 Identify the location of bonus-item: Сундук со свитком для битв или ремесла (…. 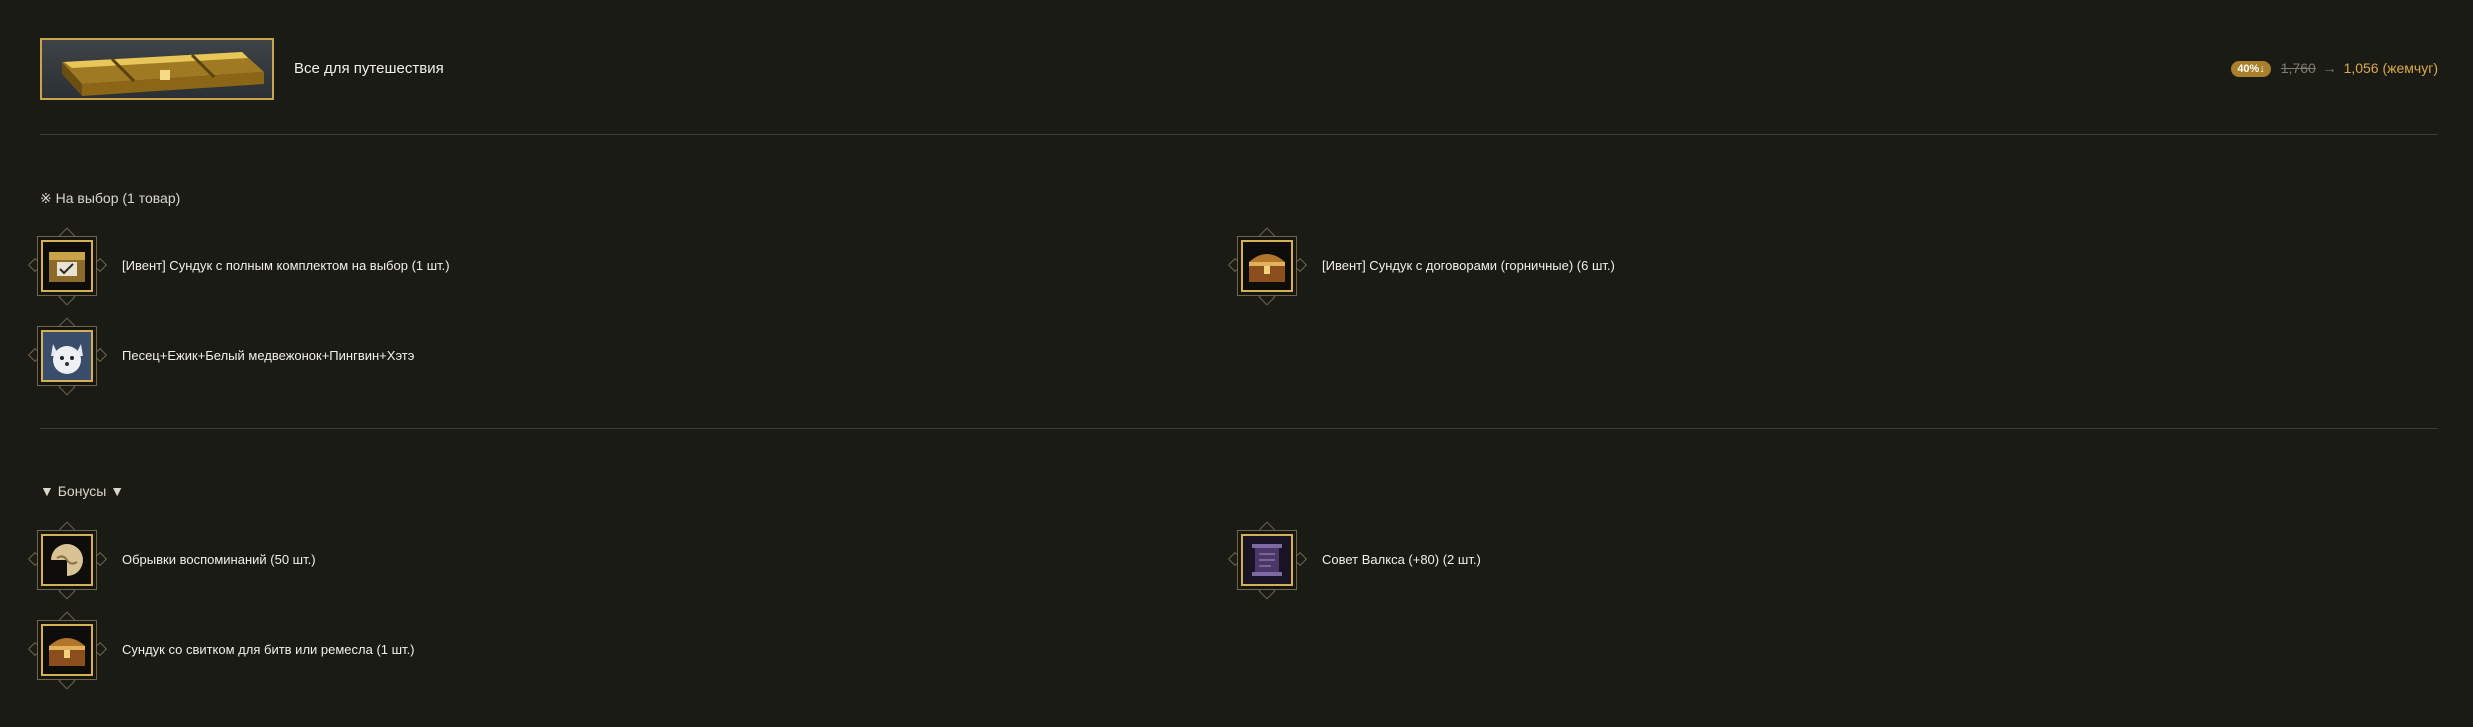
(619, 650).